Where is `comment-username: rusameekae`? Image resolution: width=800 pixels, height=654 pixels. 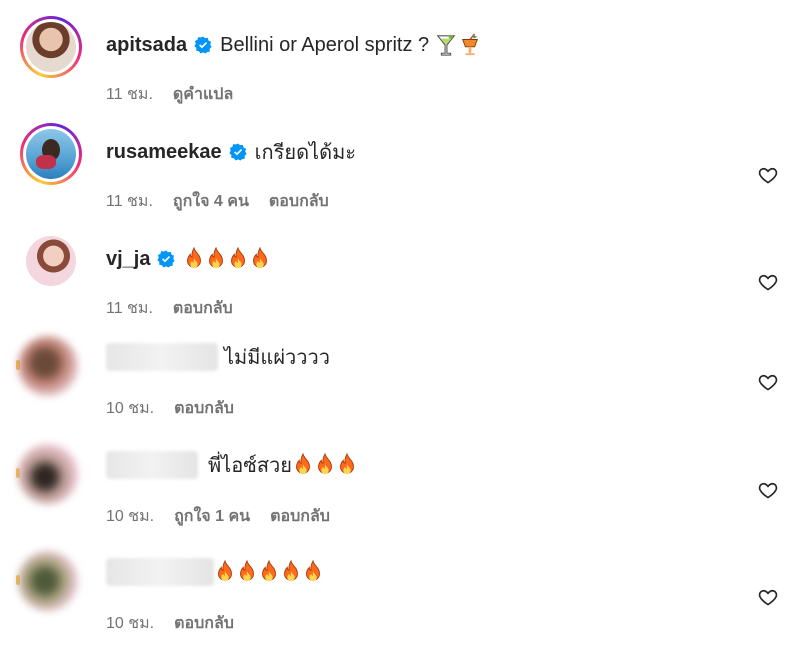
comment-username: rusameekae is located at coordinates (164, 152).